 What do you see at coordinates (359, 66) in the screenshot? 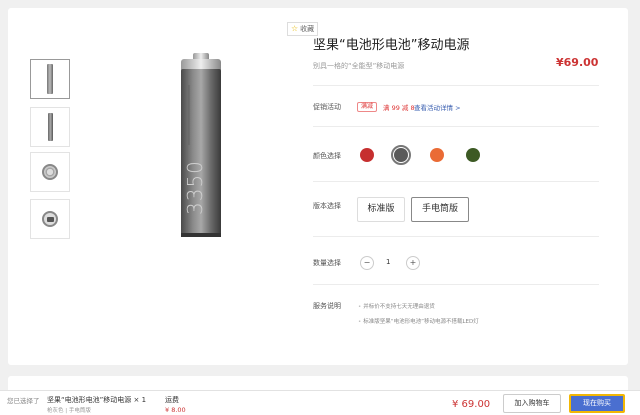
I see `product-subtitle: 别具一格的“全能型”移动电源` at bounding box center [359, 66].